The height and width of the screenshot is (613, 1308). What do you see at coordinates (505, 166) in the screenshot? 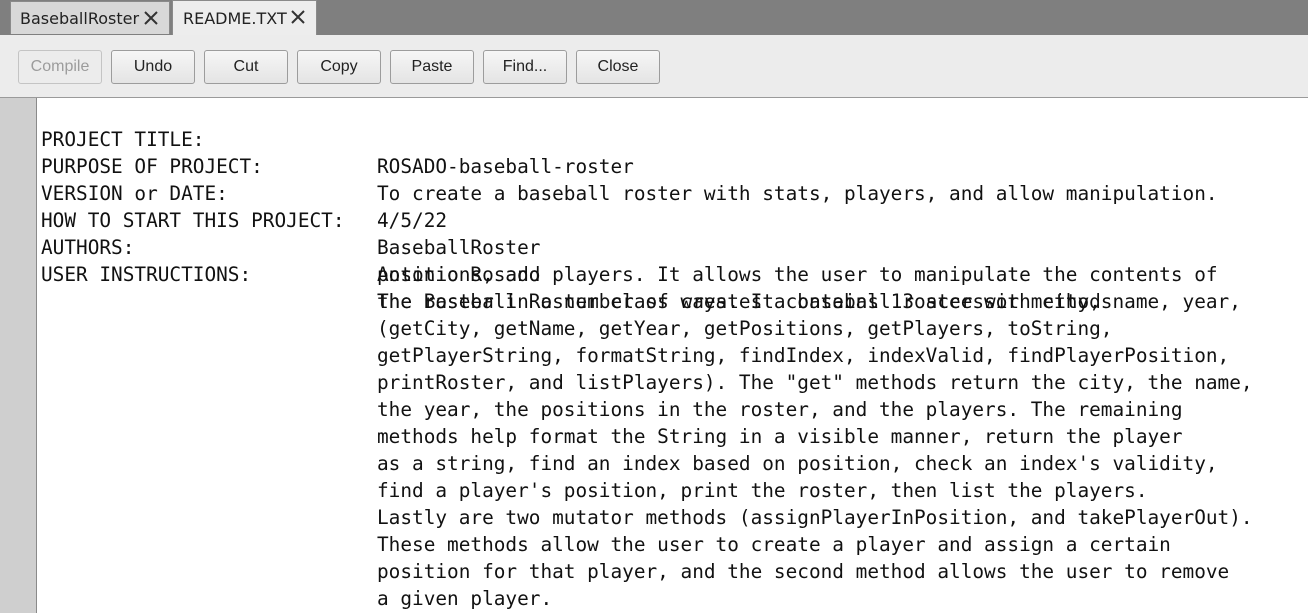
I see `field-value: ROSADO-baseball-roster` at bounding box center [505, 166].